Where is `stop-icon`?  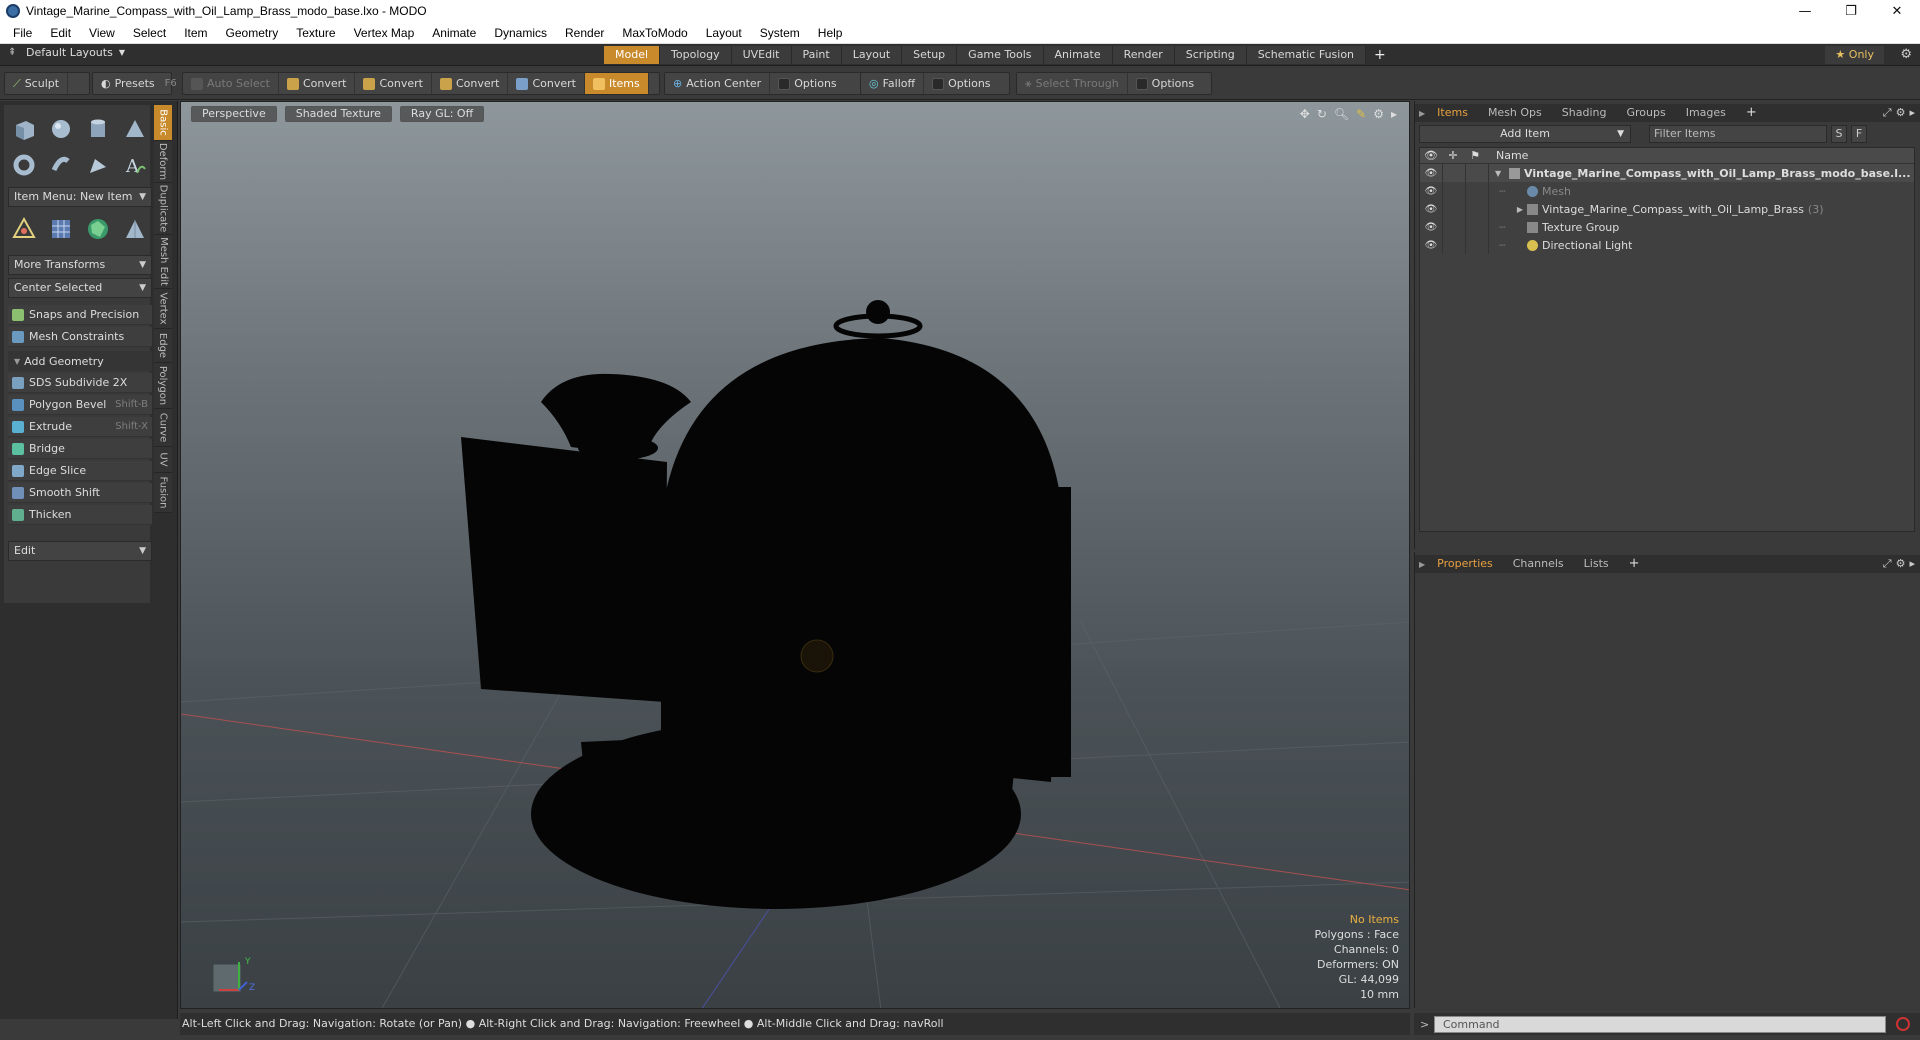
stop-icon is located at coordinates (1903, 1024).